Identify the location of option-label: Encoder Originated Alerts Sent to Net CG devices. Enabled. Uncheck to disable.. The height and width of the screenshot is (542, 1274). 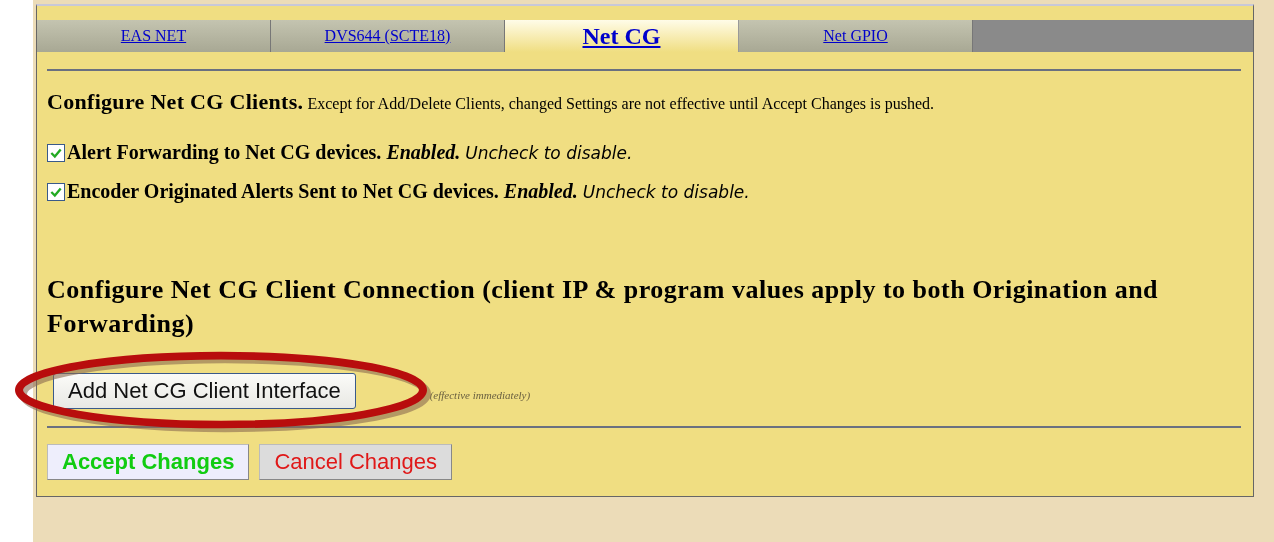
(408, 191).